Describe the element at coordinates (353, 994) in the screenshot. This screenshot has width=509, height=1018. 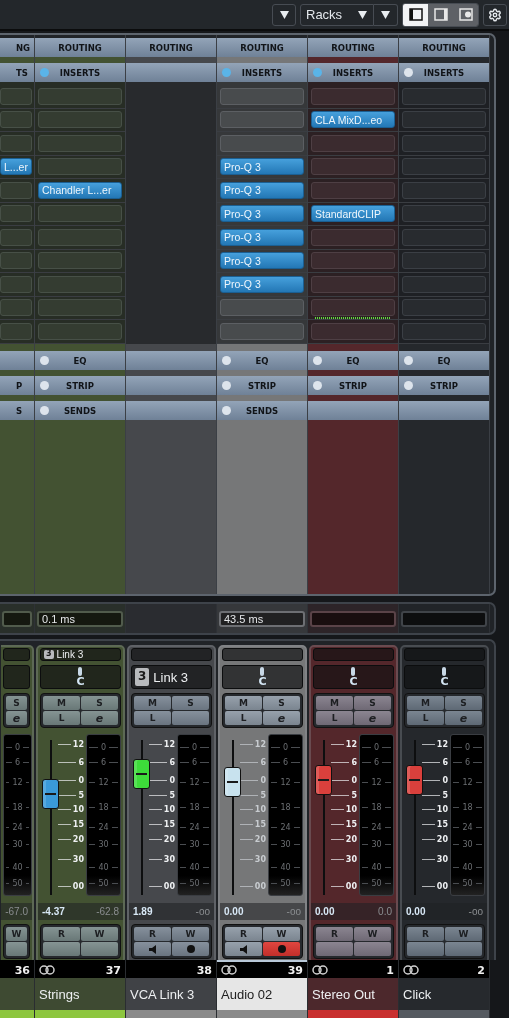
I see `channel-name-field: Stereo Out` at that location.